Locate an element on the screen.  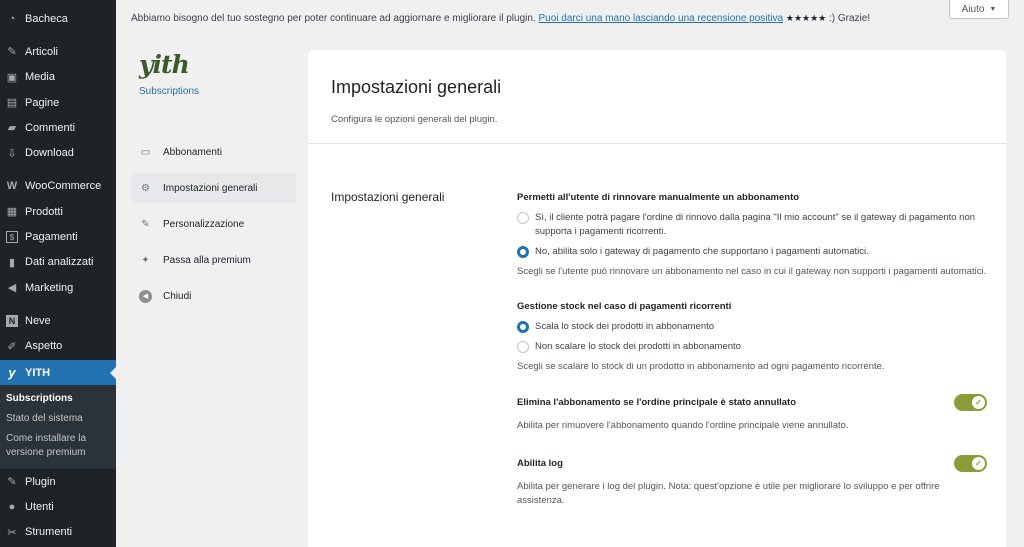
menu-label: Media is located at coordinates (40, 77).